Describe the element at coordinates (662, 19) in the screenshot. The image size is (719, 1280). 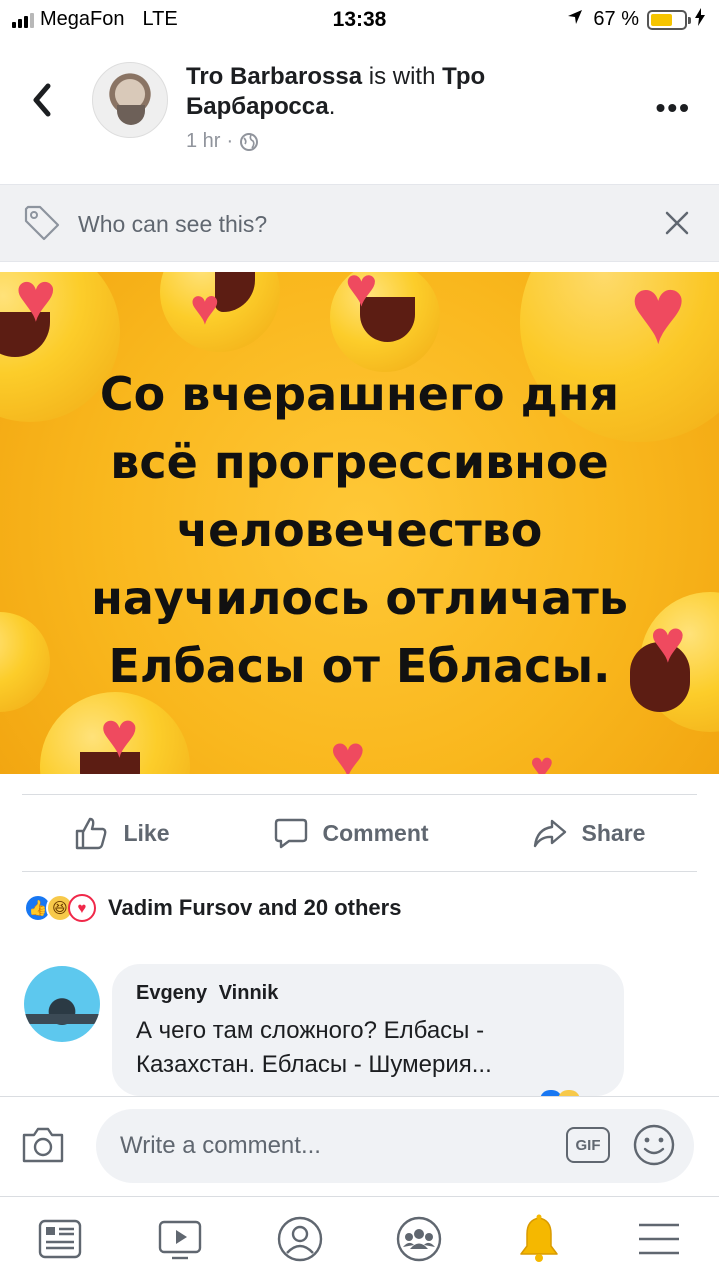
I see `battery-level` at that location.